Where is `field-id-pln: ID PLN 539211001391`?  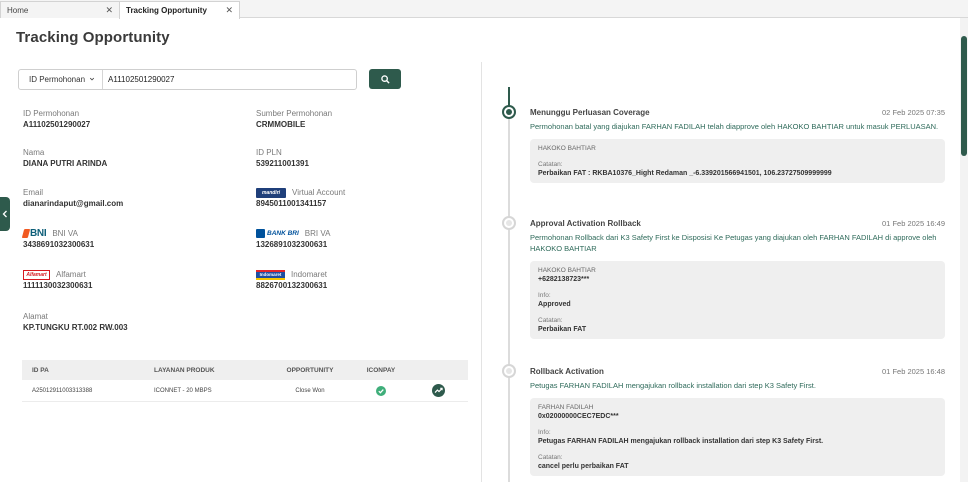
field-id-pln: ID PLN 539211001391 is located at coordinates (366, 157).